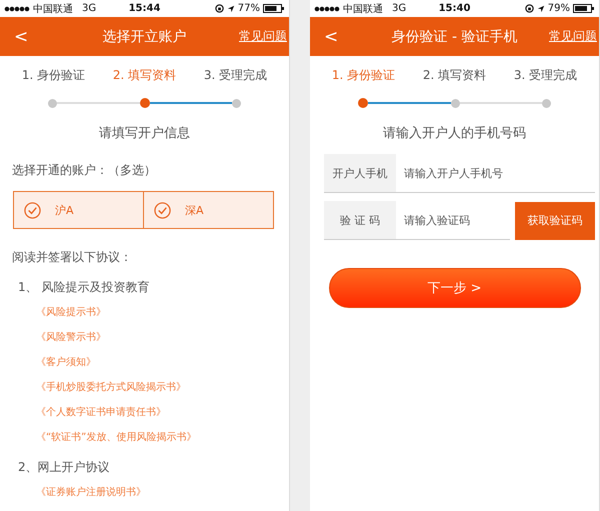  Describe the element at coordinates (495, 173) in the screenshot. I see `input-field: 请输入开户人手机号` at that location.